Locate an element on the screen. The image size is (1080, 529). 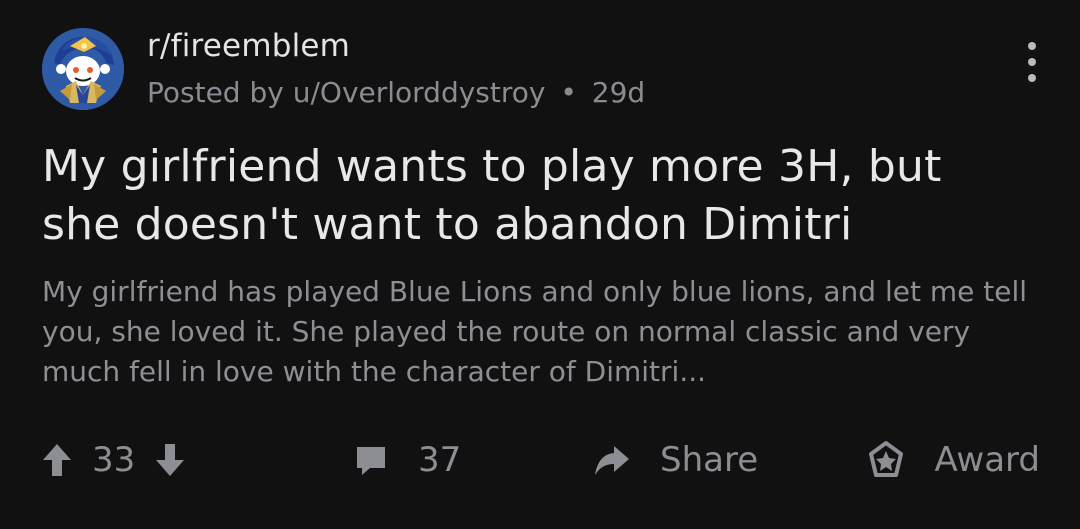
arrow-down-icon is located at coordinates (170, 460).